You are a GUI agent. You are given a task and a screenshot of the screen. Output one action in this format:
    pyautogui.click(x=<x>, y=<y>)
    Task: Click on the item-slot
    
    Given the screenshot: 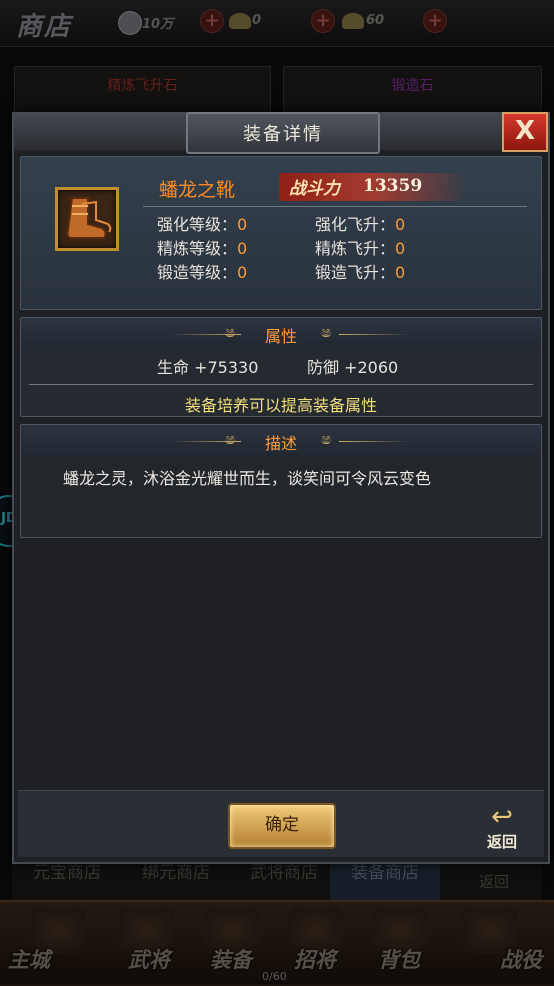 What is the action you would take?
    pyautogui.click(x=87, y=219)
    